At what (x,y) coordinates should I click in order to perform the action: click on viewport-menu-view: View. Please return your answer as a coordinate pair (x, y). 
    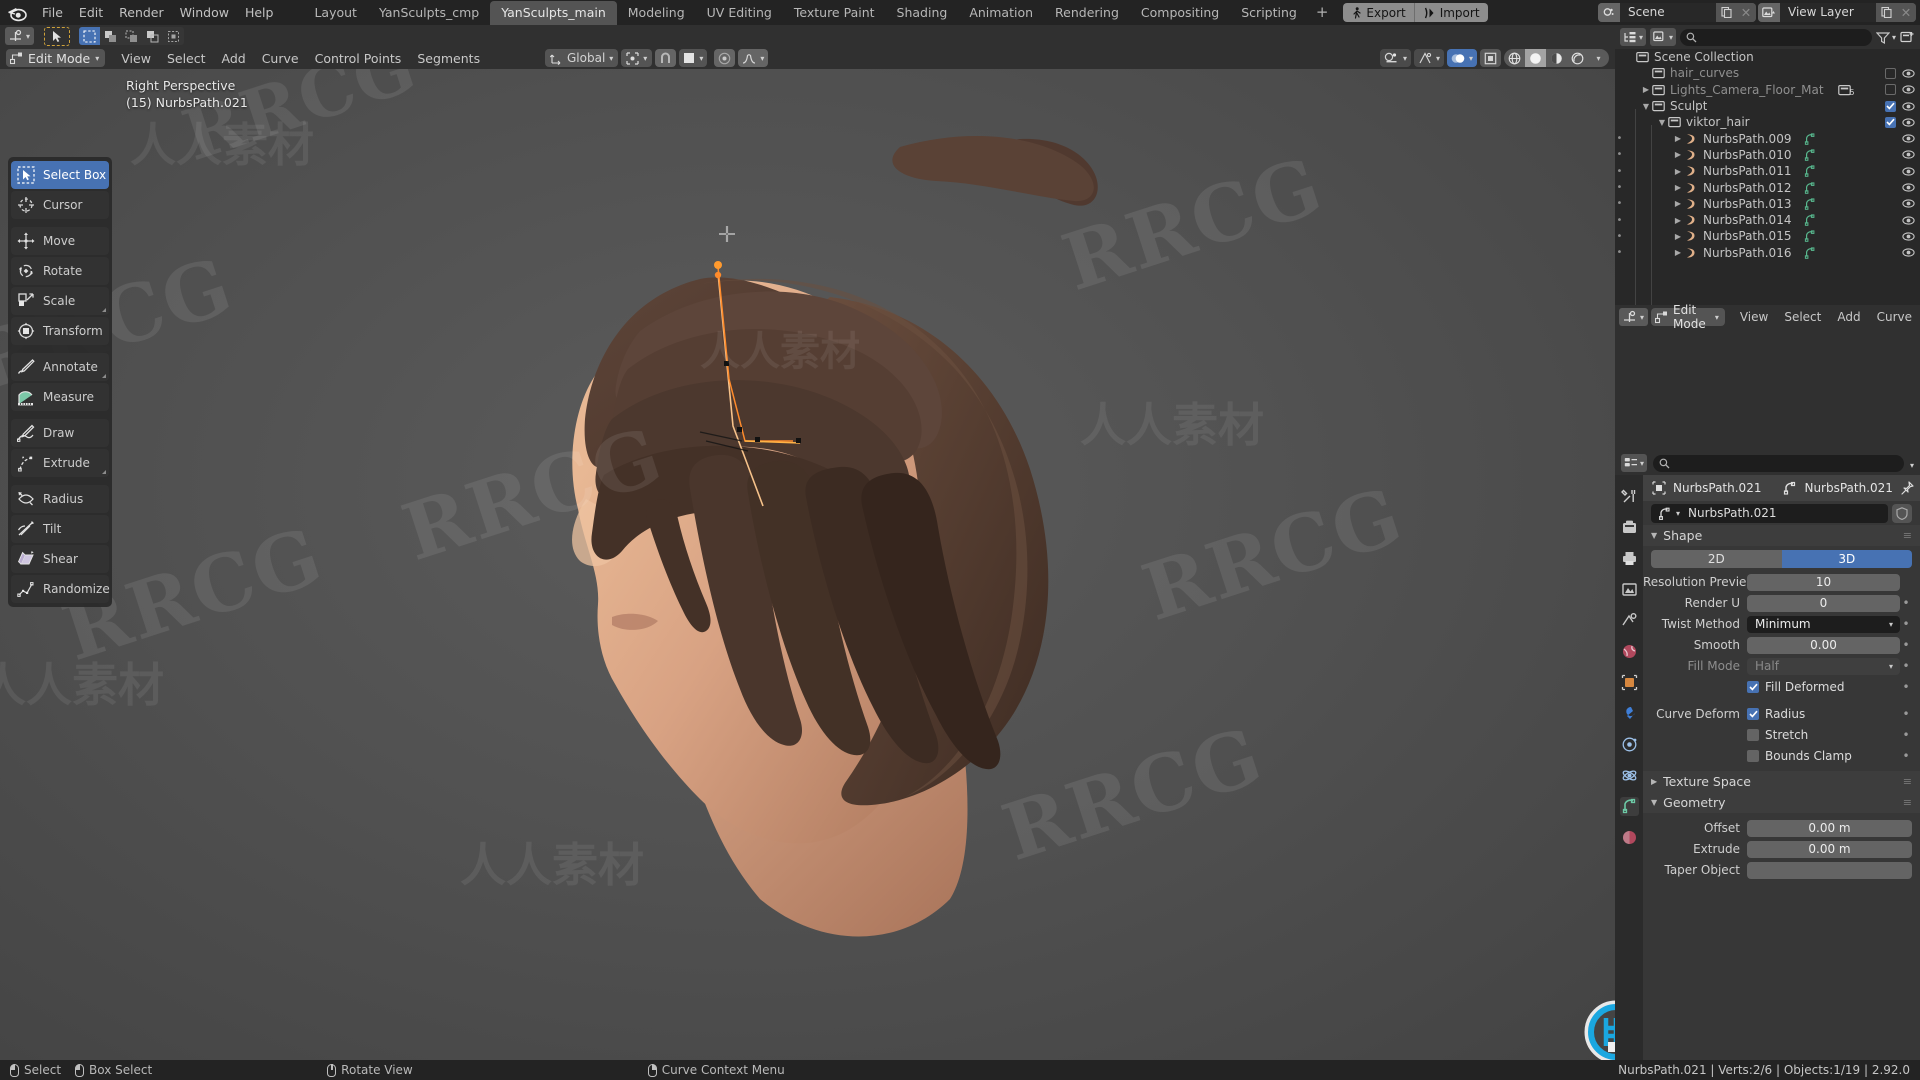
    Looking at the image, I should click on (136, 58).